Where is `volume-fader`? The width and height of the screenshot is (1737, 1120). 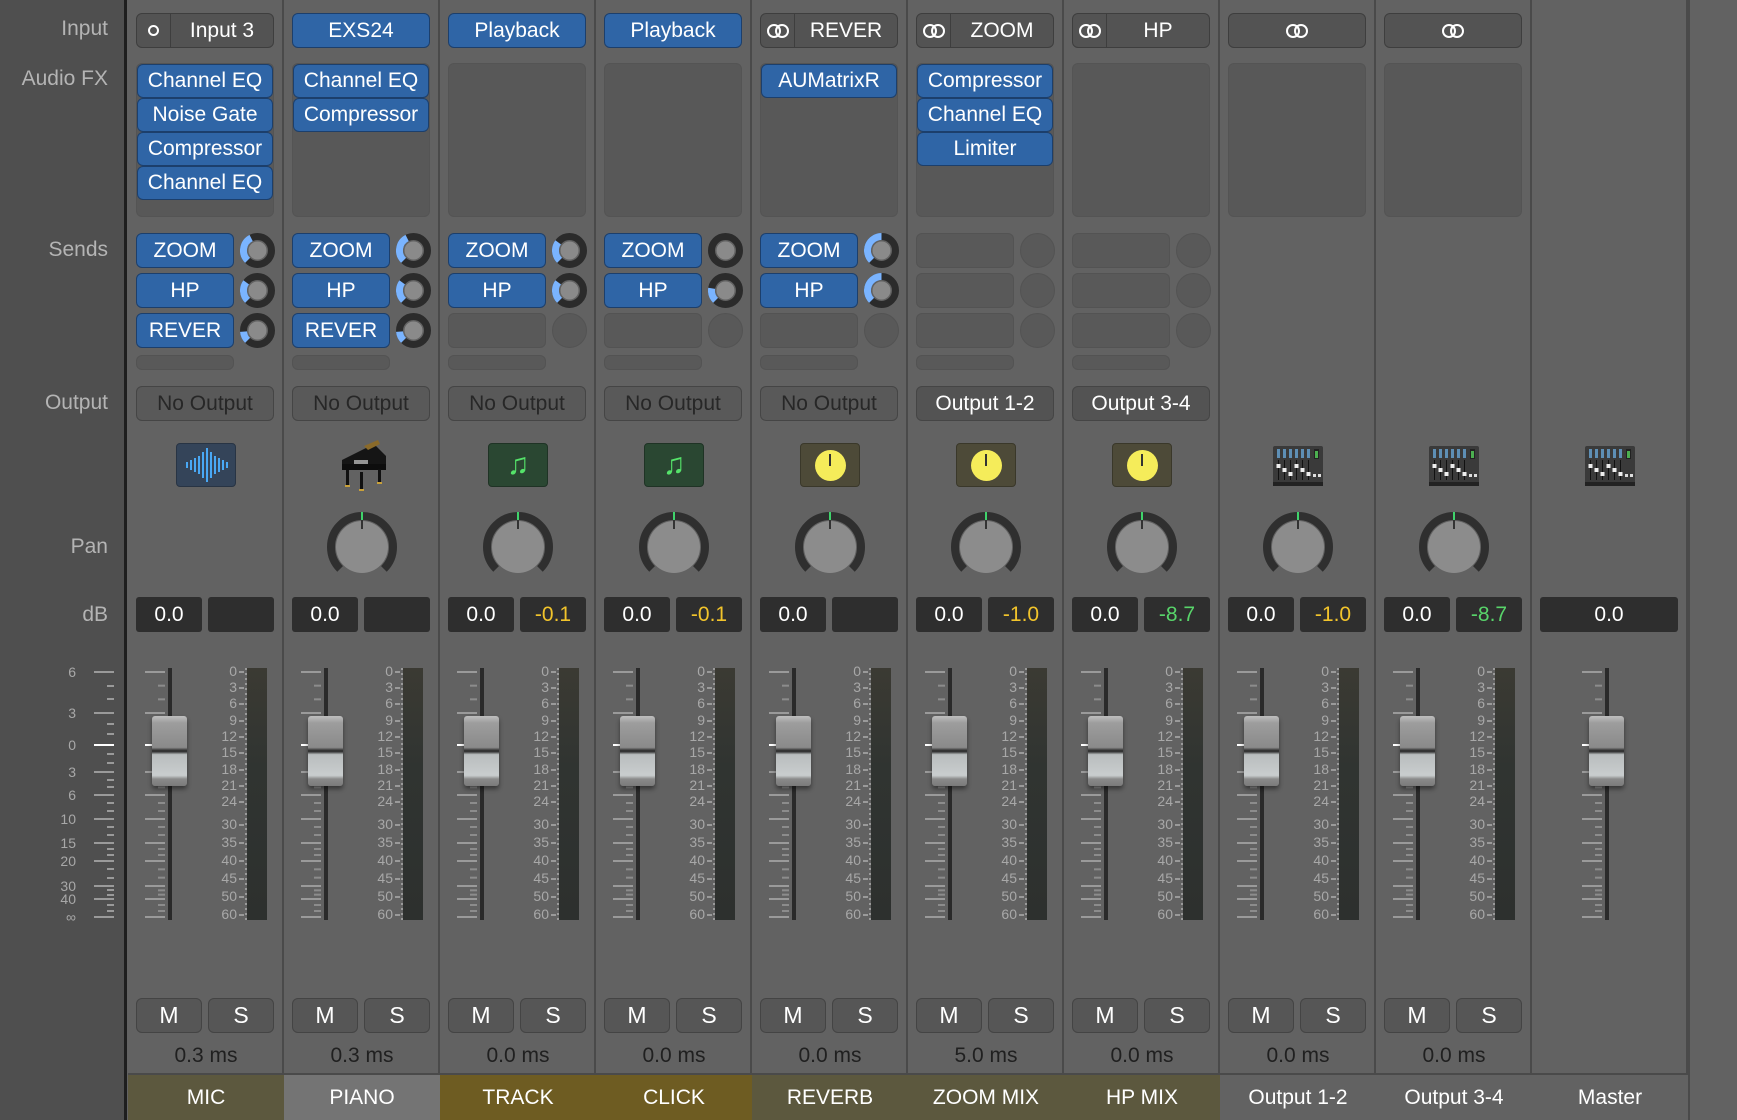 volume-fader is located at coordinates (1610, 813).